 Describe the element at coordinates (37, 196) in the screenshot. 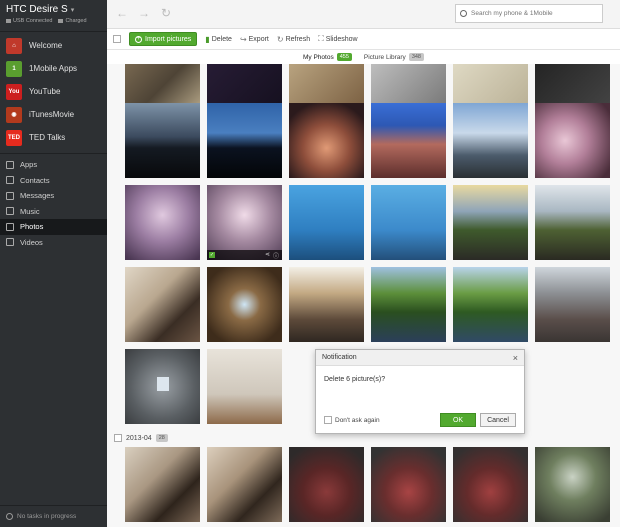

I see `sidebar-item-label: Messages` at that location.